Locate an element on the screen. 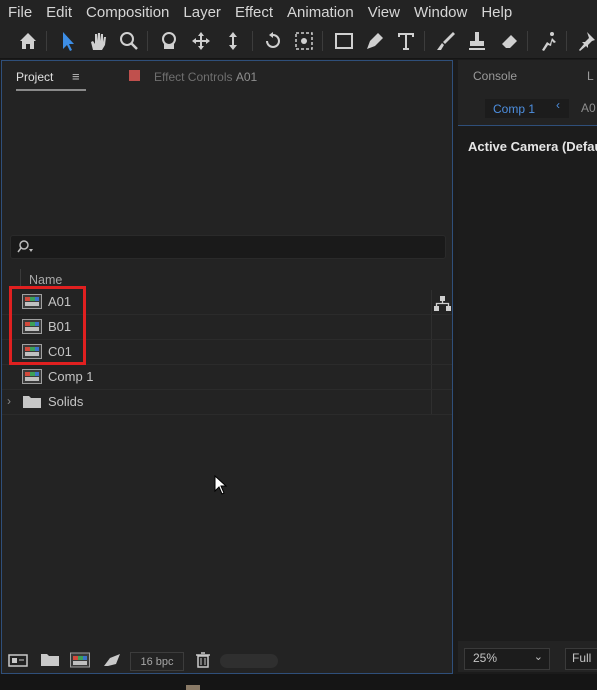  folder-icon is located at coordinates (32, 402).